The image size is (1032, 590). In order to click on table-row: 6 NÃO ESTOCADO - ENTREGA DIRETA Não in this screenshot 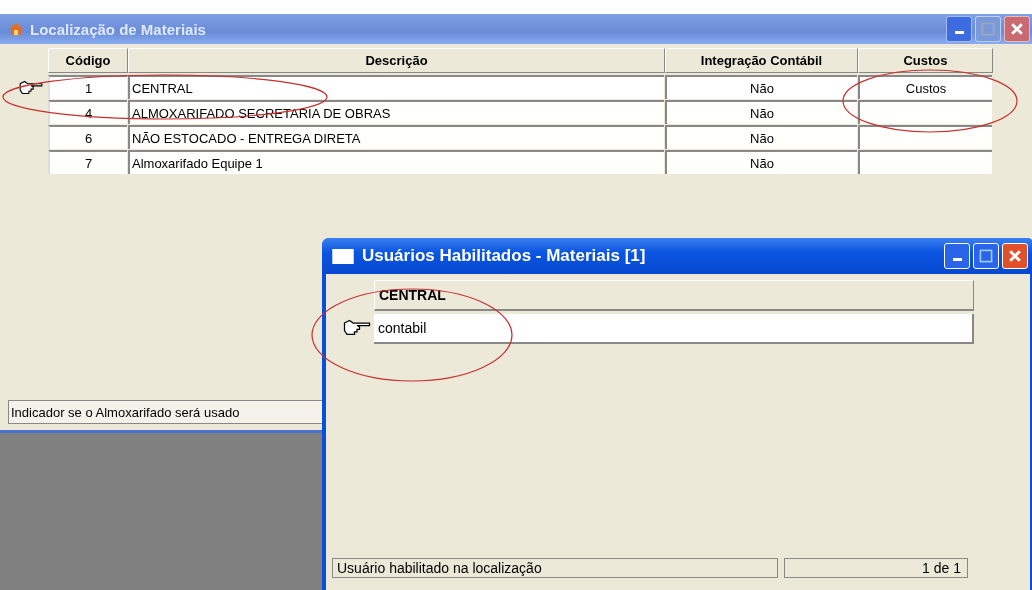, I will do `click(516, 137)`.